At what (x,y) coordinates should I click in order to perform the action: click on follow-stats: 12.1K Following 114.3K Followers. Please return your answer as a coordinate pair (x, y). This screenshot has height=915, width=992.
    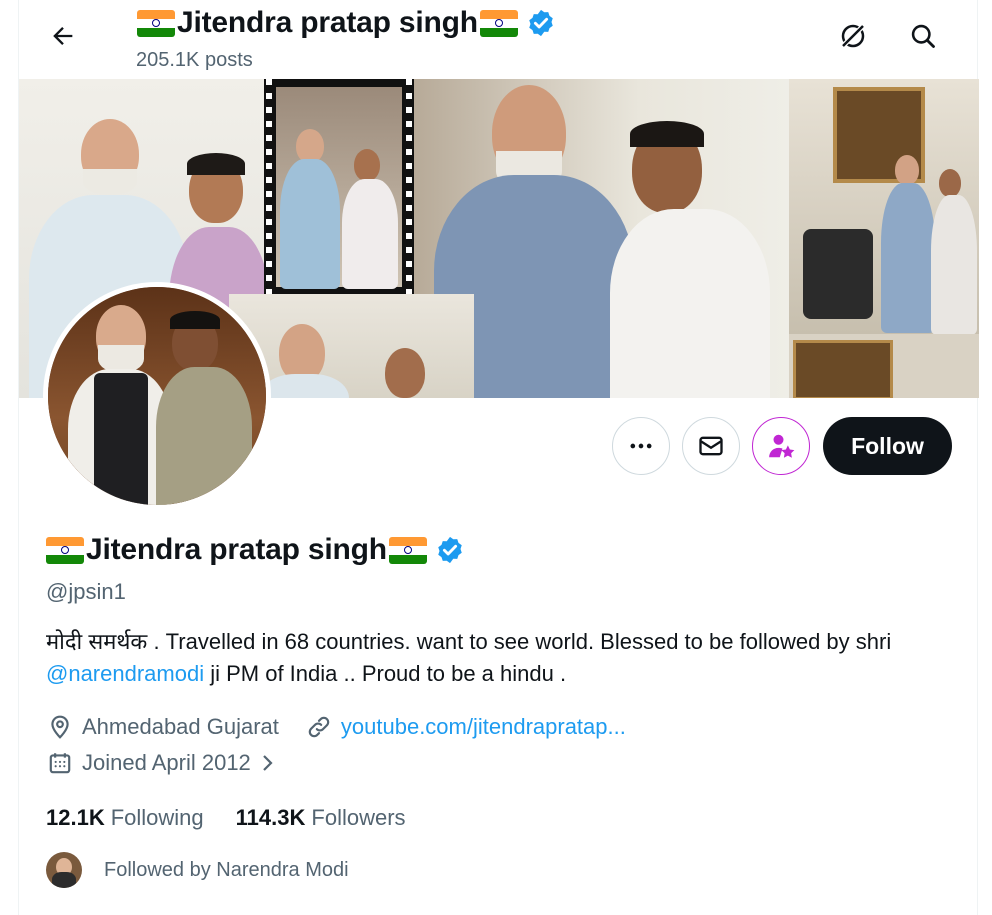
    Looking at the image, I should click on (226, 818).